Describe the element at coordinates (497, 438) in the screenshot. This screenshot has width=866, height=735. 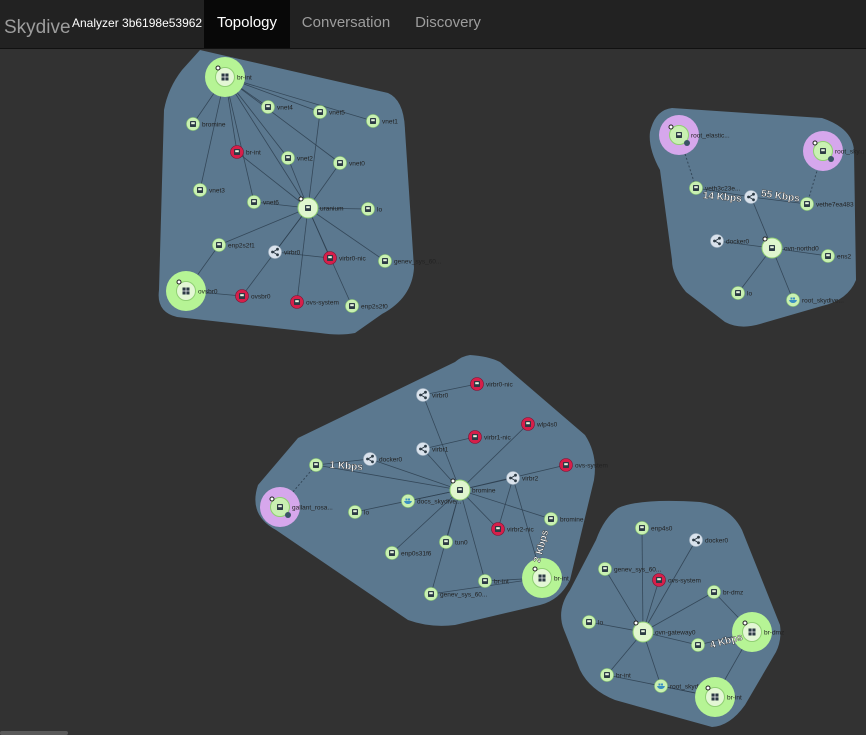
I see `node-label: virbr1-nic` at that location.